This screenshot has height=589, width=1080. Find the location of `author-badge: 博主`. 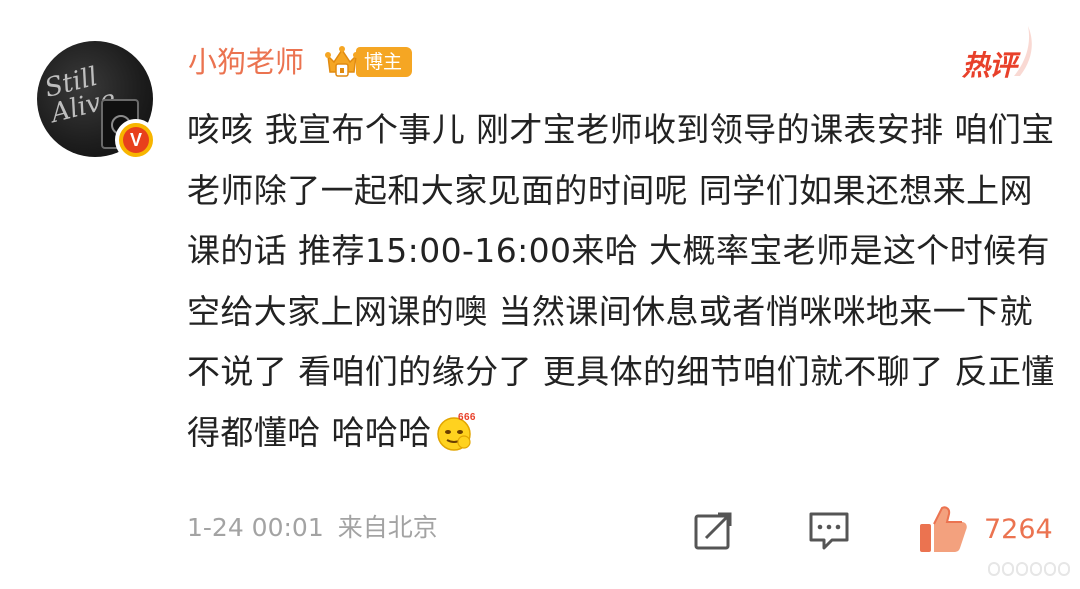

author-badge: 博主 is located at coordinates (367, 62).